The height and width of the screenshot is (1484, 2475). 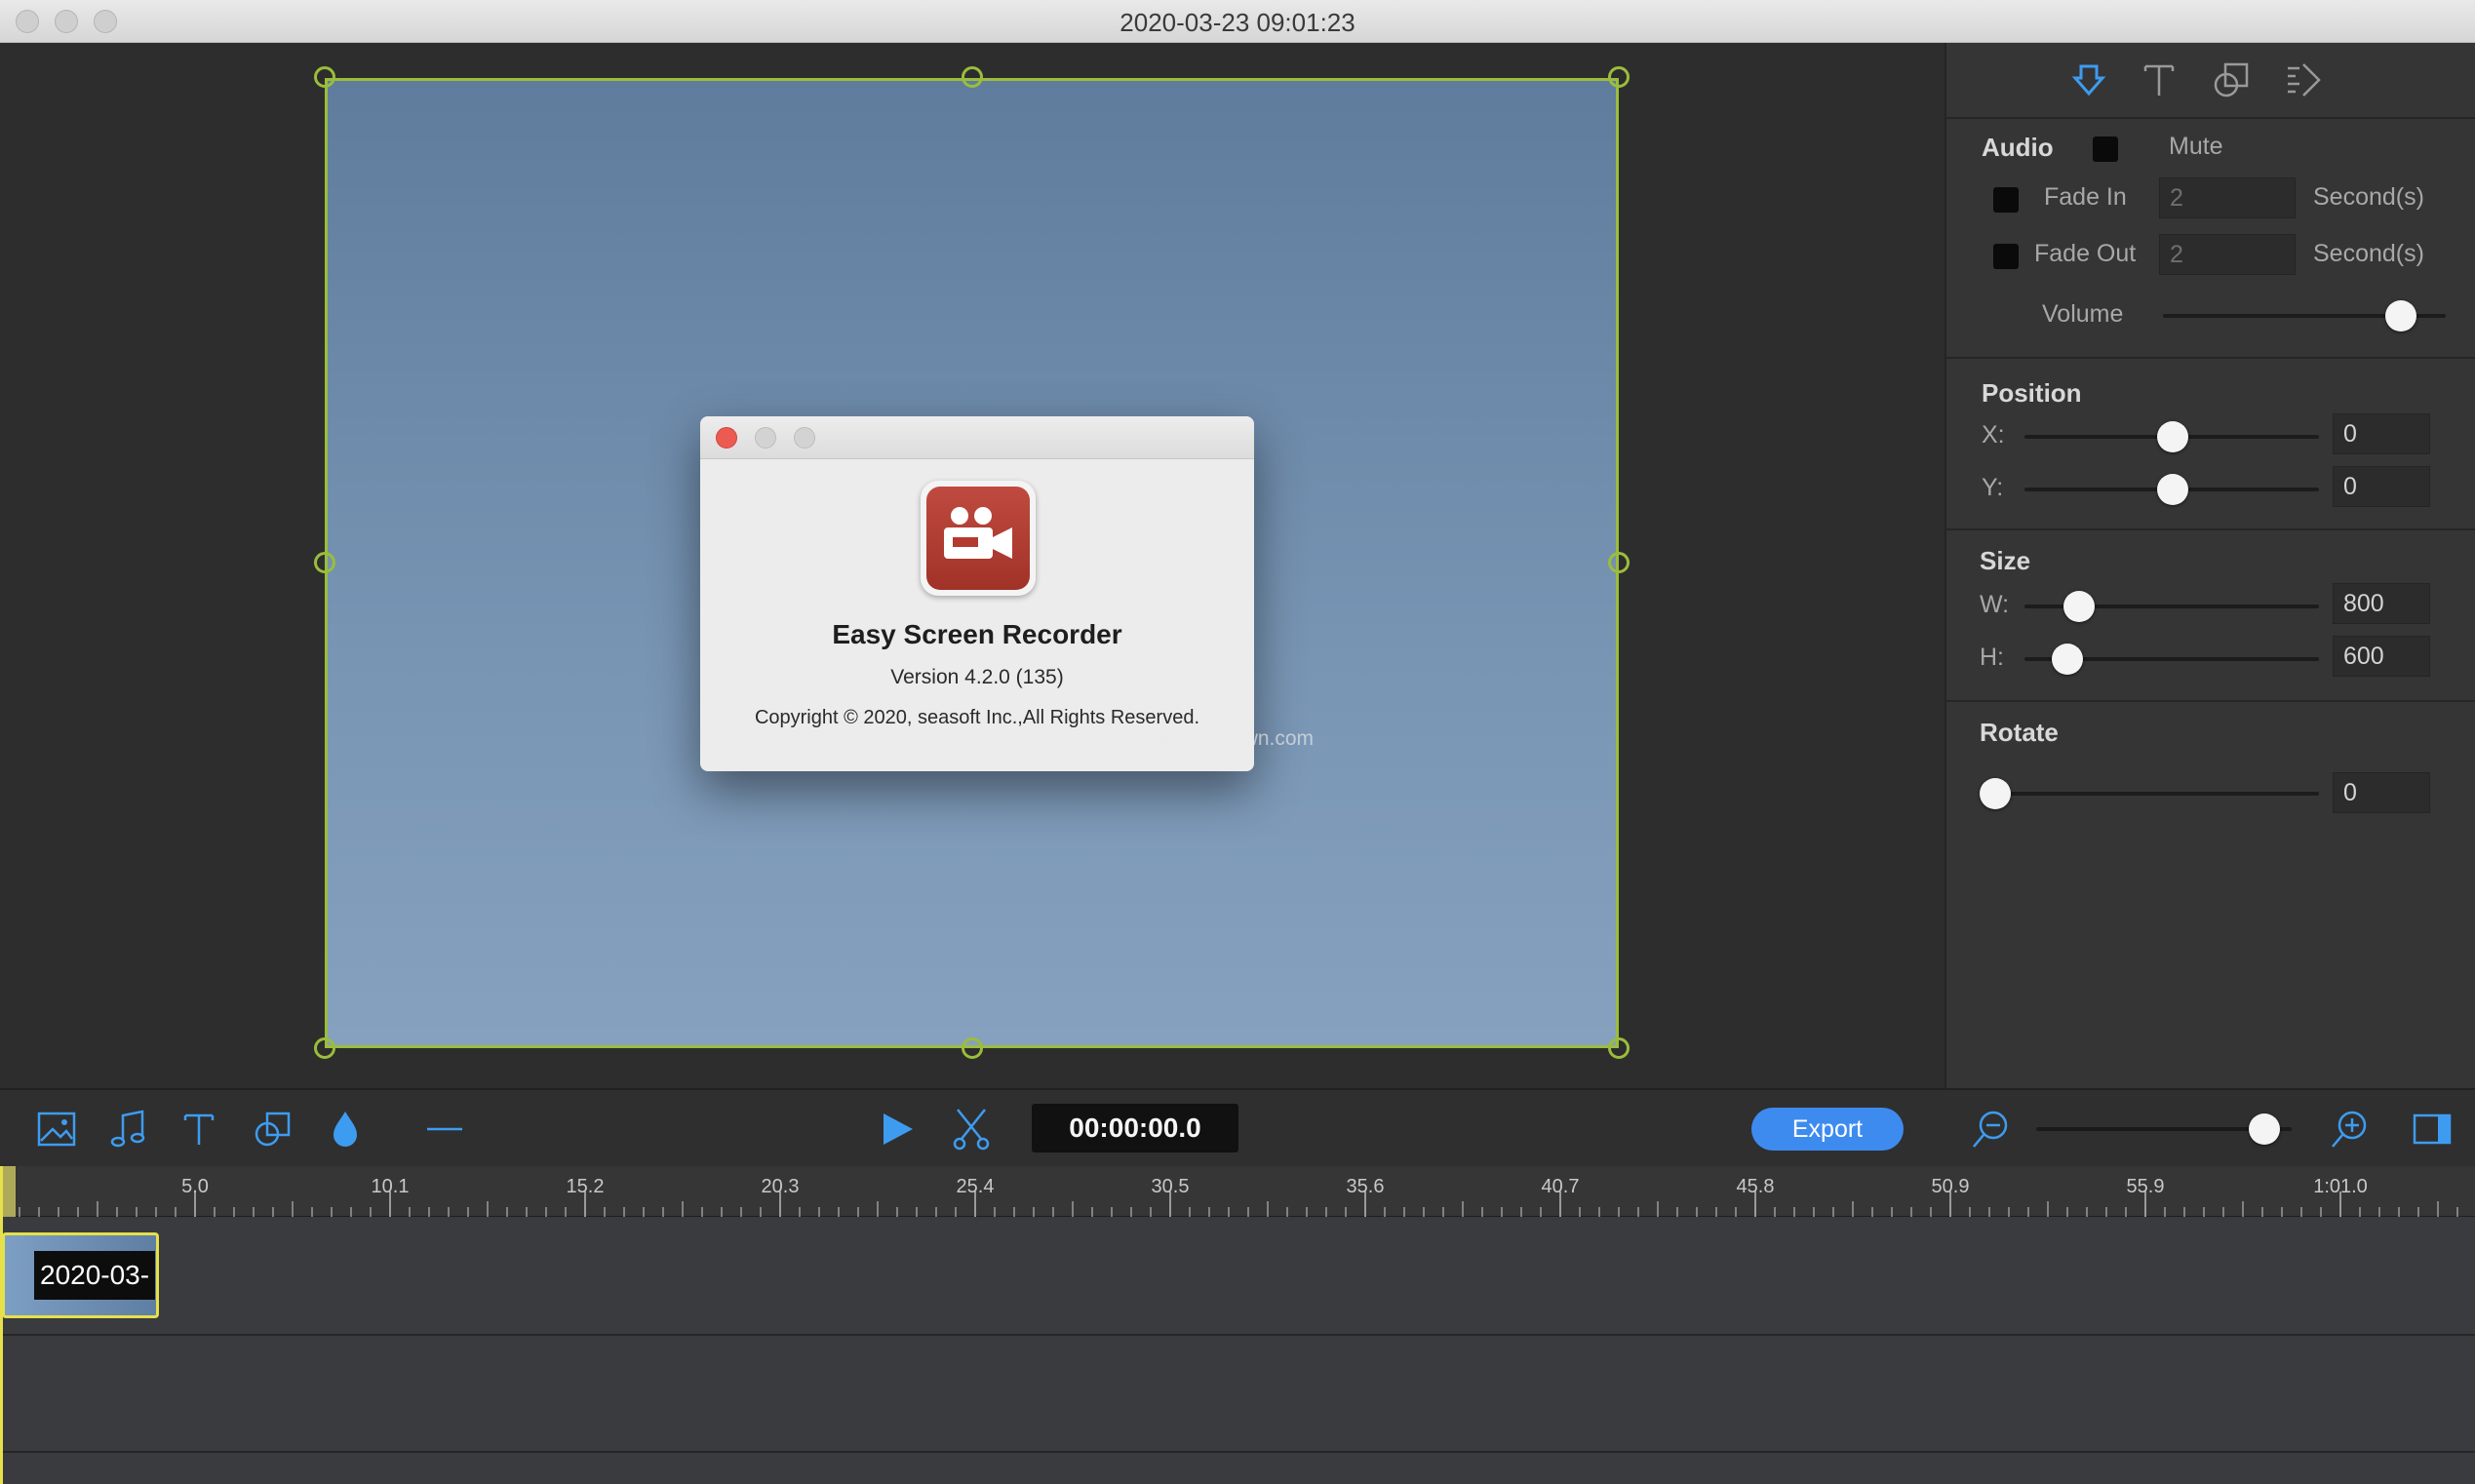 What do you see at coordinates (2231, 80) in the screenshot?
I see `shape-tab-icon` at bounding box center [2231, 80].